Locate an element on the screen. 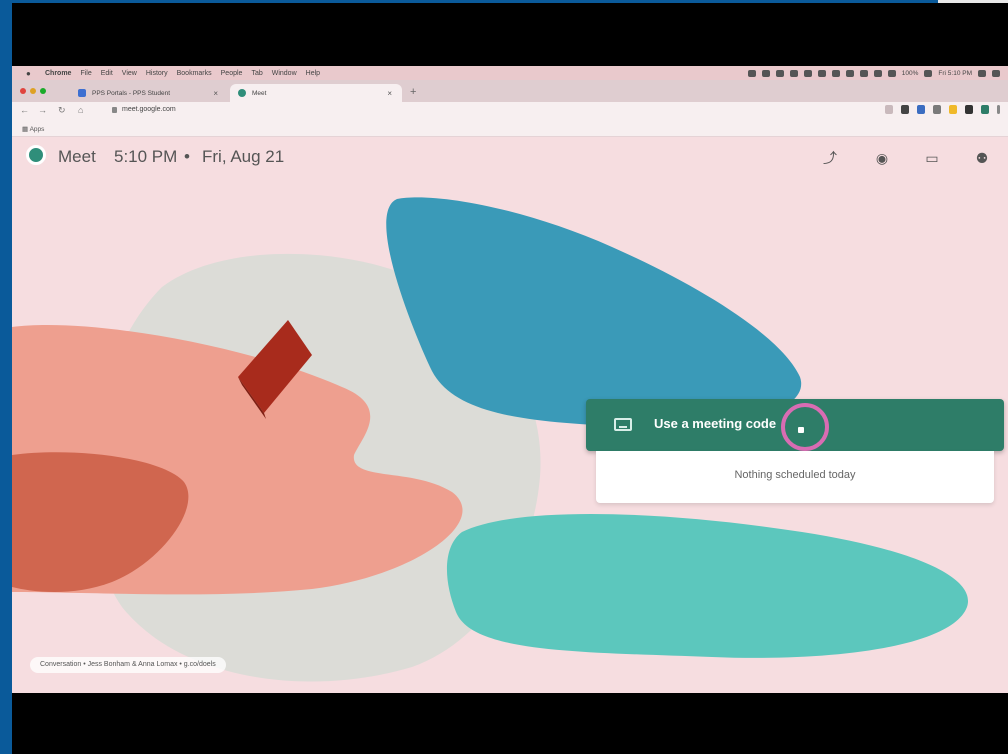 The height and width of the screenshot is (754, 1008). menu-tab: Tab is located at coordinates (256, 73).